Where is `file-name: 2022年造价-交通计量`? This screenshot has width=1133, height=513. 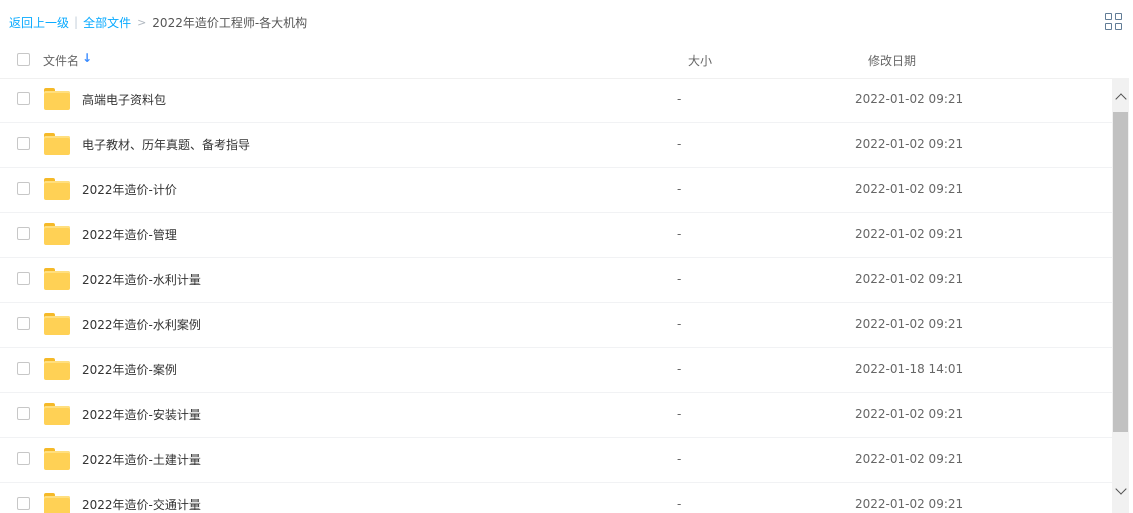
file-name: 2022年造价-交通计量 is located at coordinates (141, 504).